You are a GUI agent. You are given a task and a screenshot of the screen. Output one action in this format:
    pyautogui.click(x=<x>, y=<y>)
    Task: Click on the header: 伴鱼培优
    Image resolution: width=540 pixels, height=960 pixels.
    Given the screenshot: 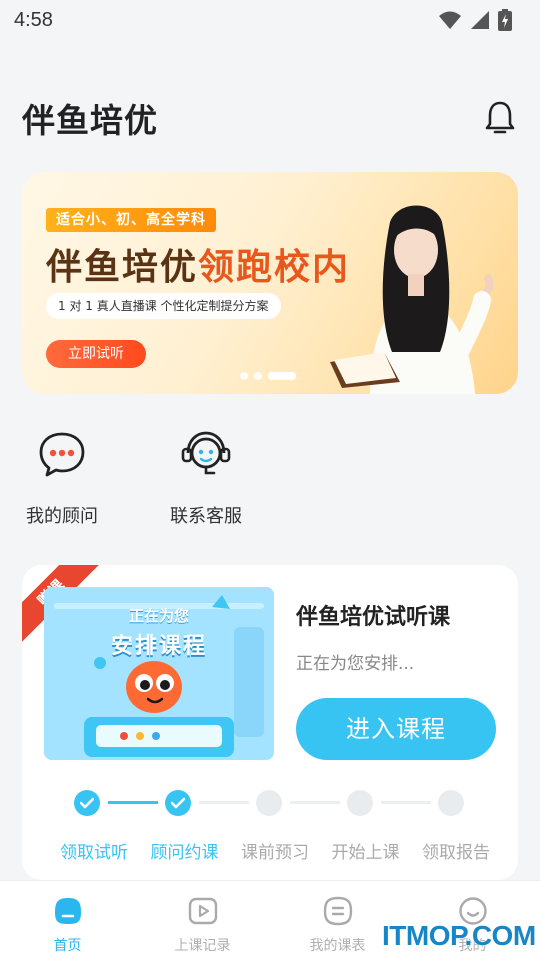 What is the action you would take?
    pyautogui.click(x=270, y=118)
    